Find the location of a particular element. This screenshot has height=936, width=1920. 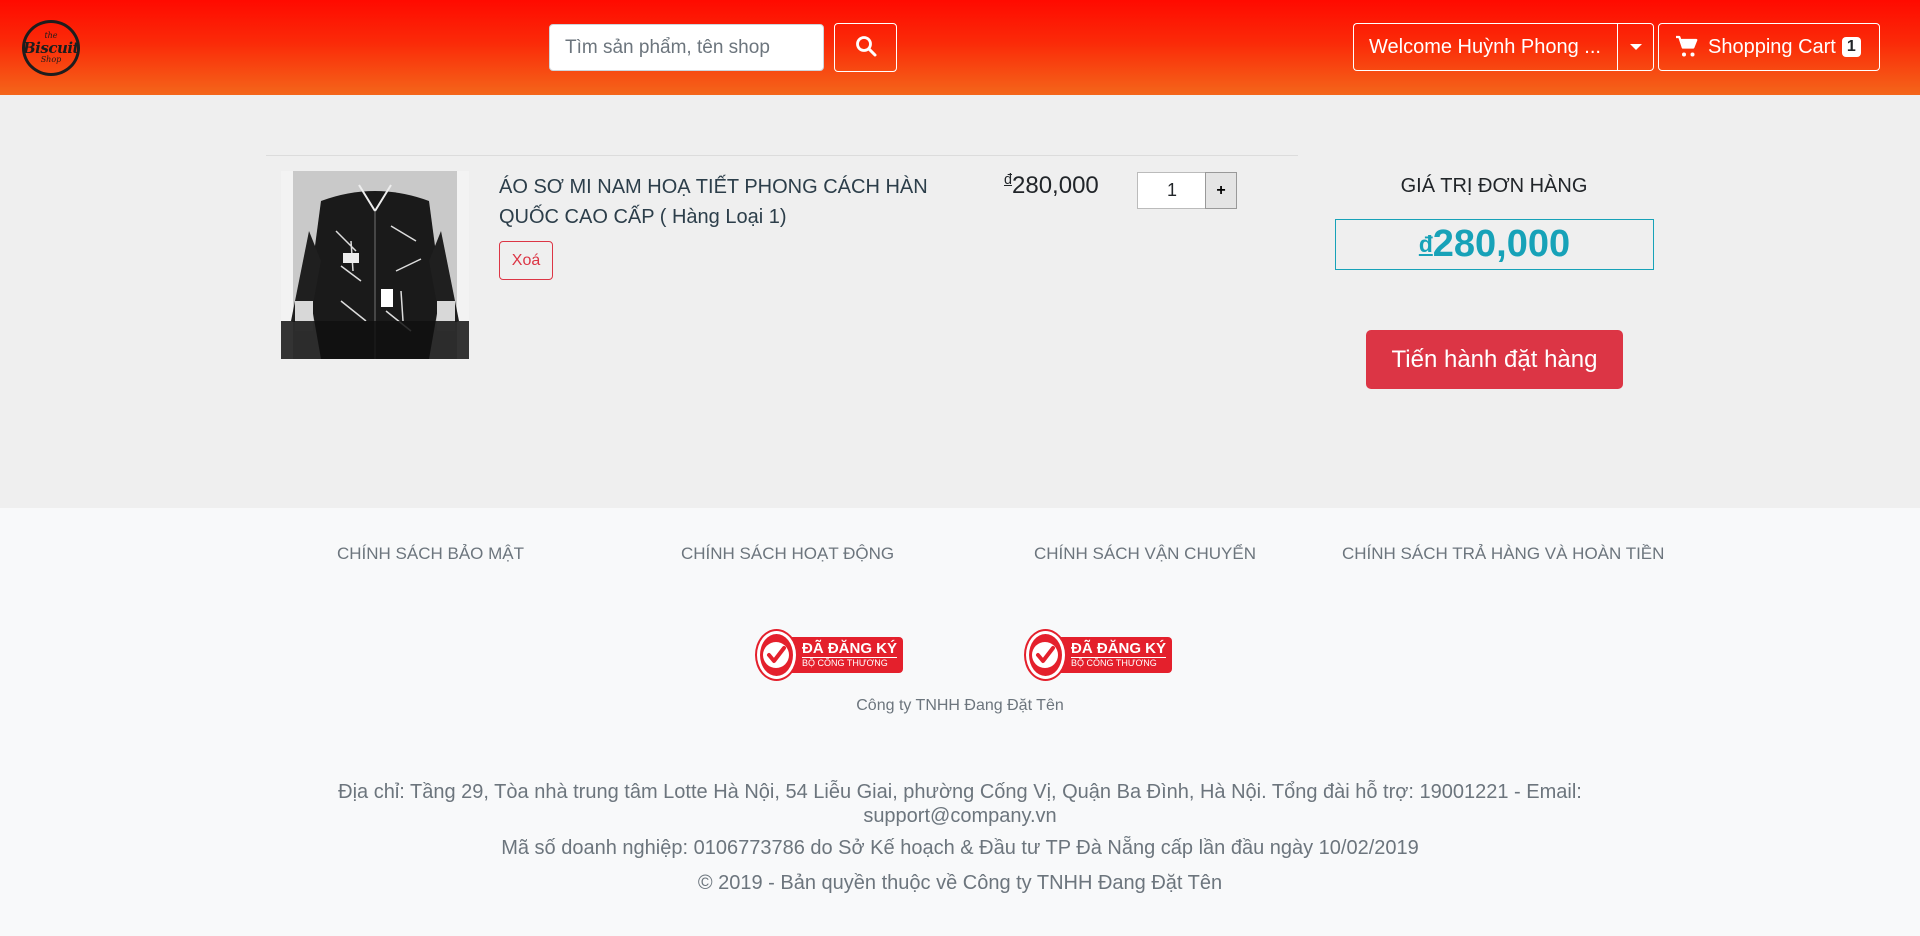

company-name: Công ty TNHH Đang Đặt Tên is located at coordinates (960, 705).